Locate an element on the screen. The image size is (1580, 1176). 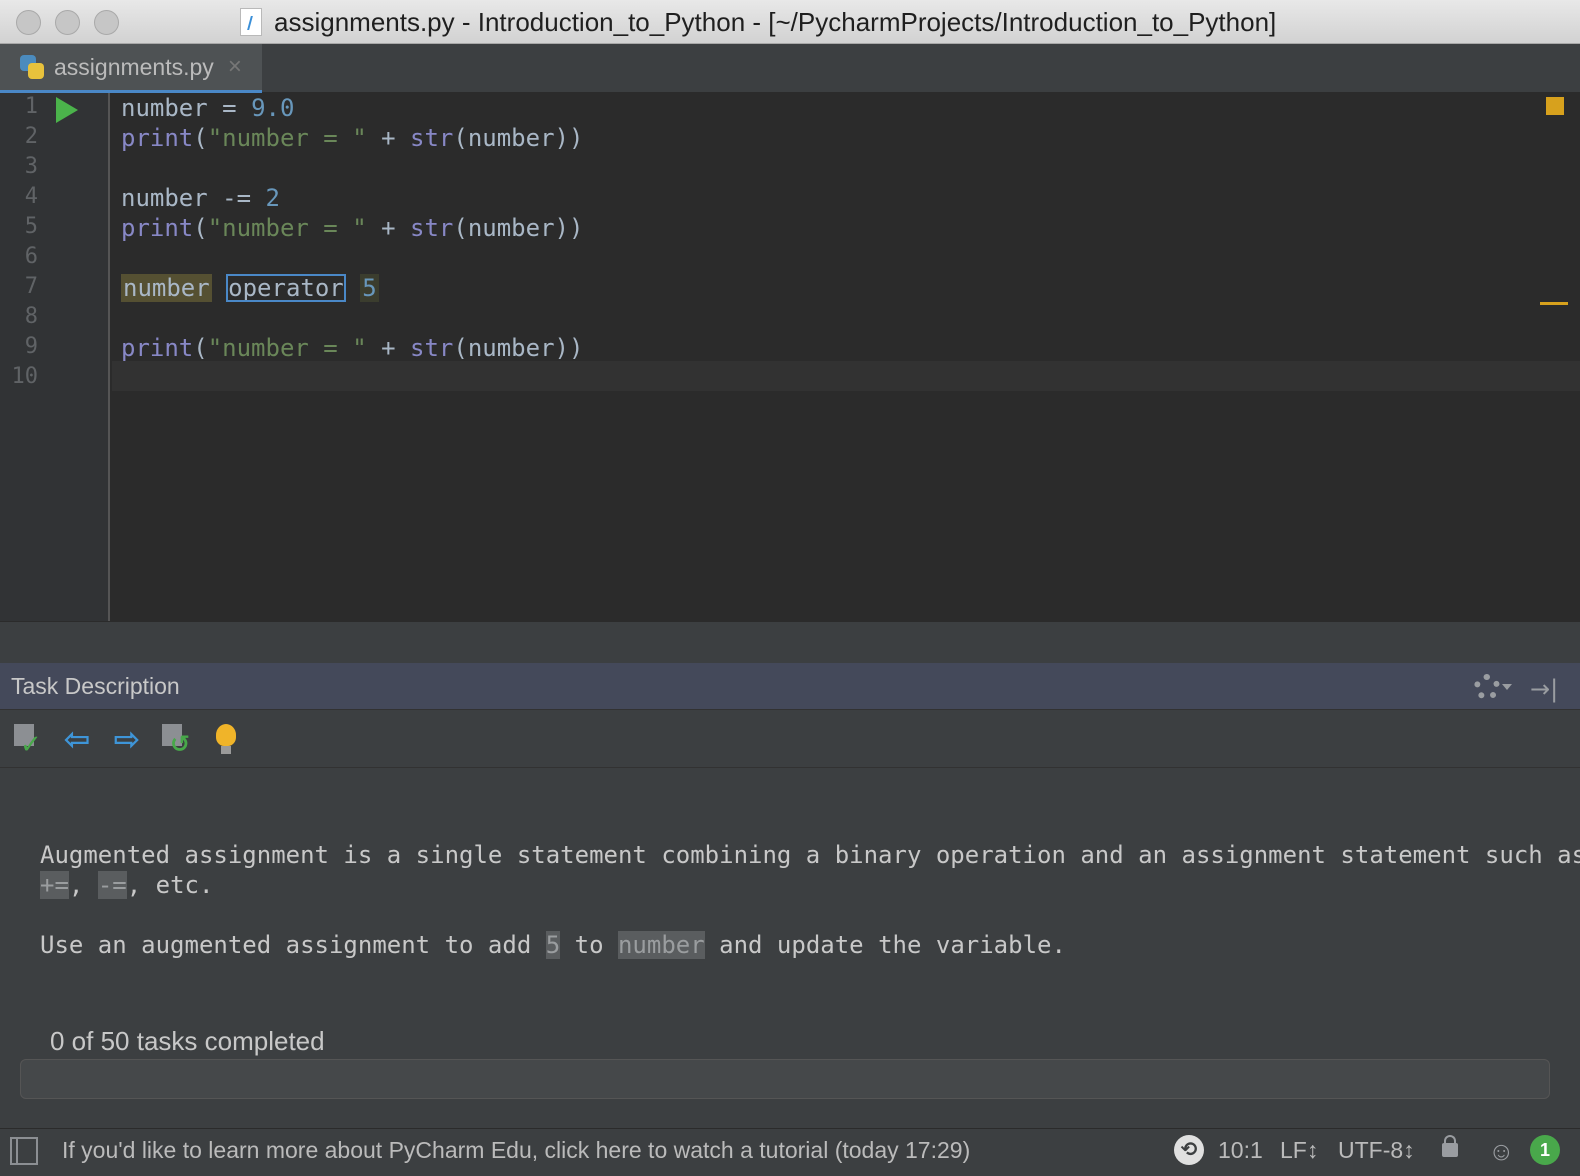
code-line-1: number = 9.0 is located at coordinates (207, 108).